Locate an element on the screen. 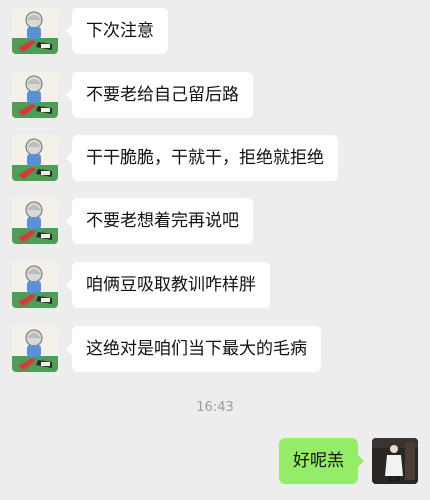 The image size is (430, 500). message-row: 这绝对是咱们当下最大的毛病 is located at coordinates (215, 349).